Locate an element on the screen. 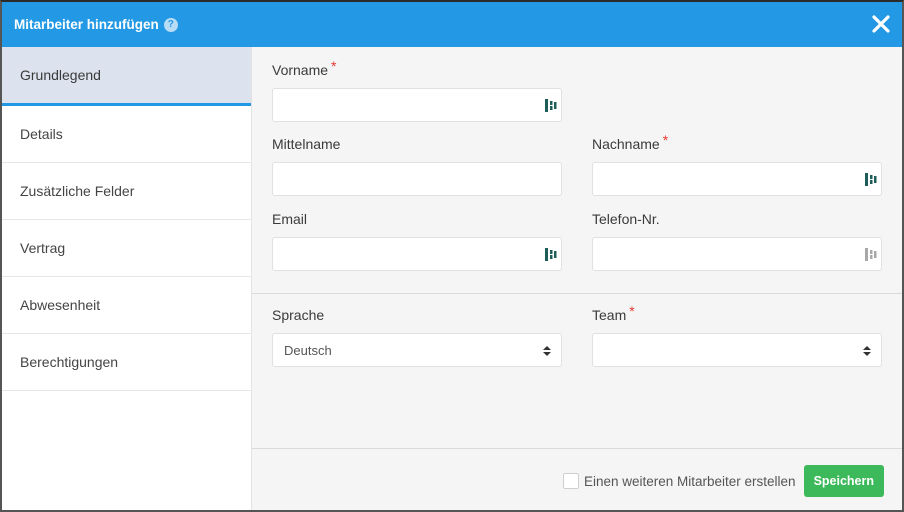 The width and height of the screenshot is (904, 512). footer-divider is located at coordinates (577, 448).